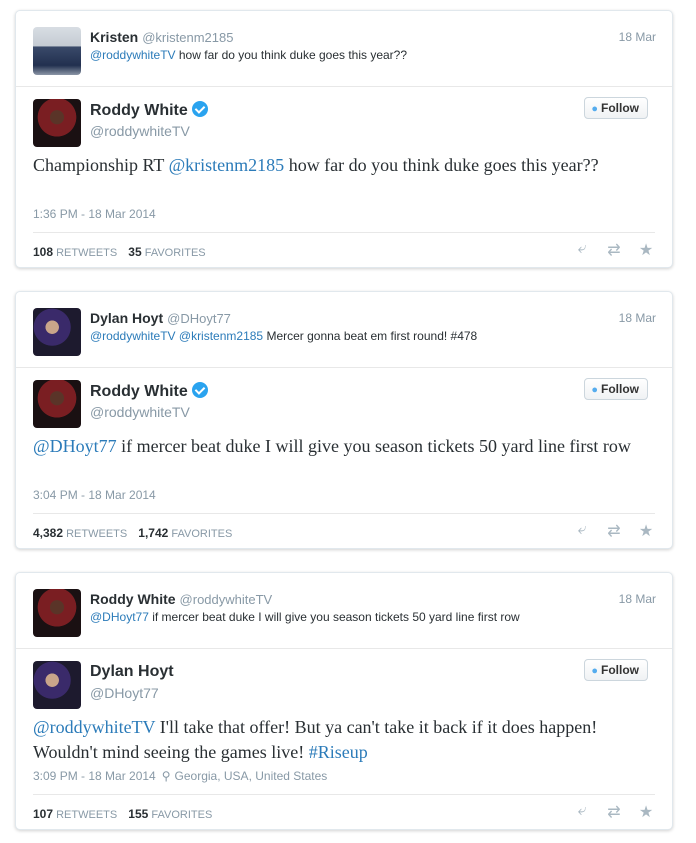 The width and height of the screenshot is (696, 843). Describe the element at coordinates (199, 318) in the screenshot. I see `reply-author-handle: @DHoyt77` at that location.